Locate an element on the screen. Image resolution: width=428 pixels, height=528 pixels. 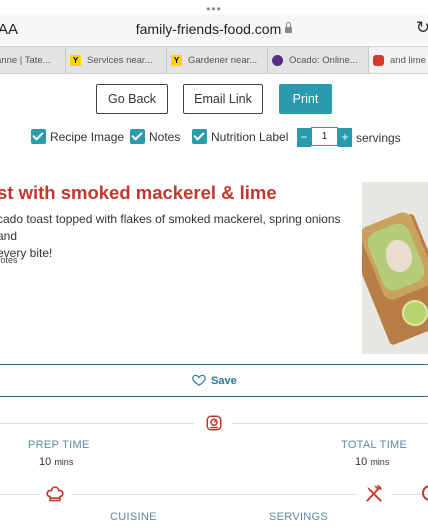
heart-icon is located at coordinates (199, 380).